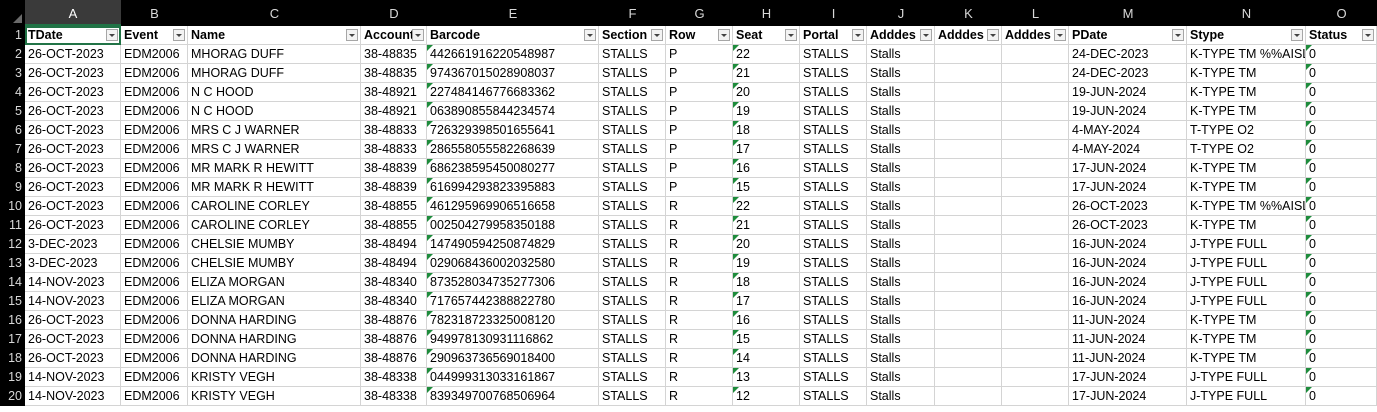 This screenshot has height=412, width=1377. I want to click on header-cell-d: Account, so click(394, 35).